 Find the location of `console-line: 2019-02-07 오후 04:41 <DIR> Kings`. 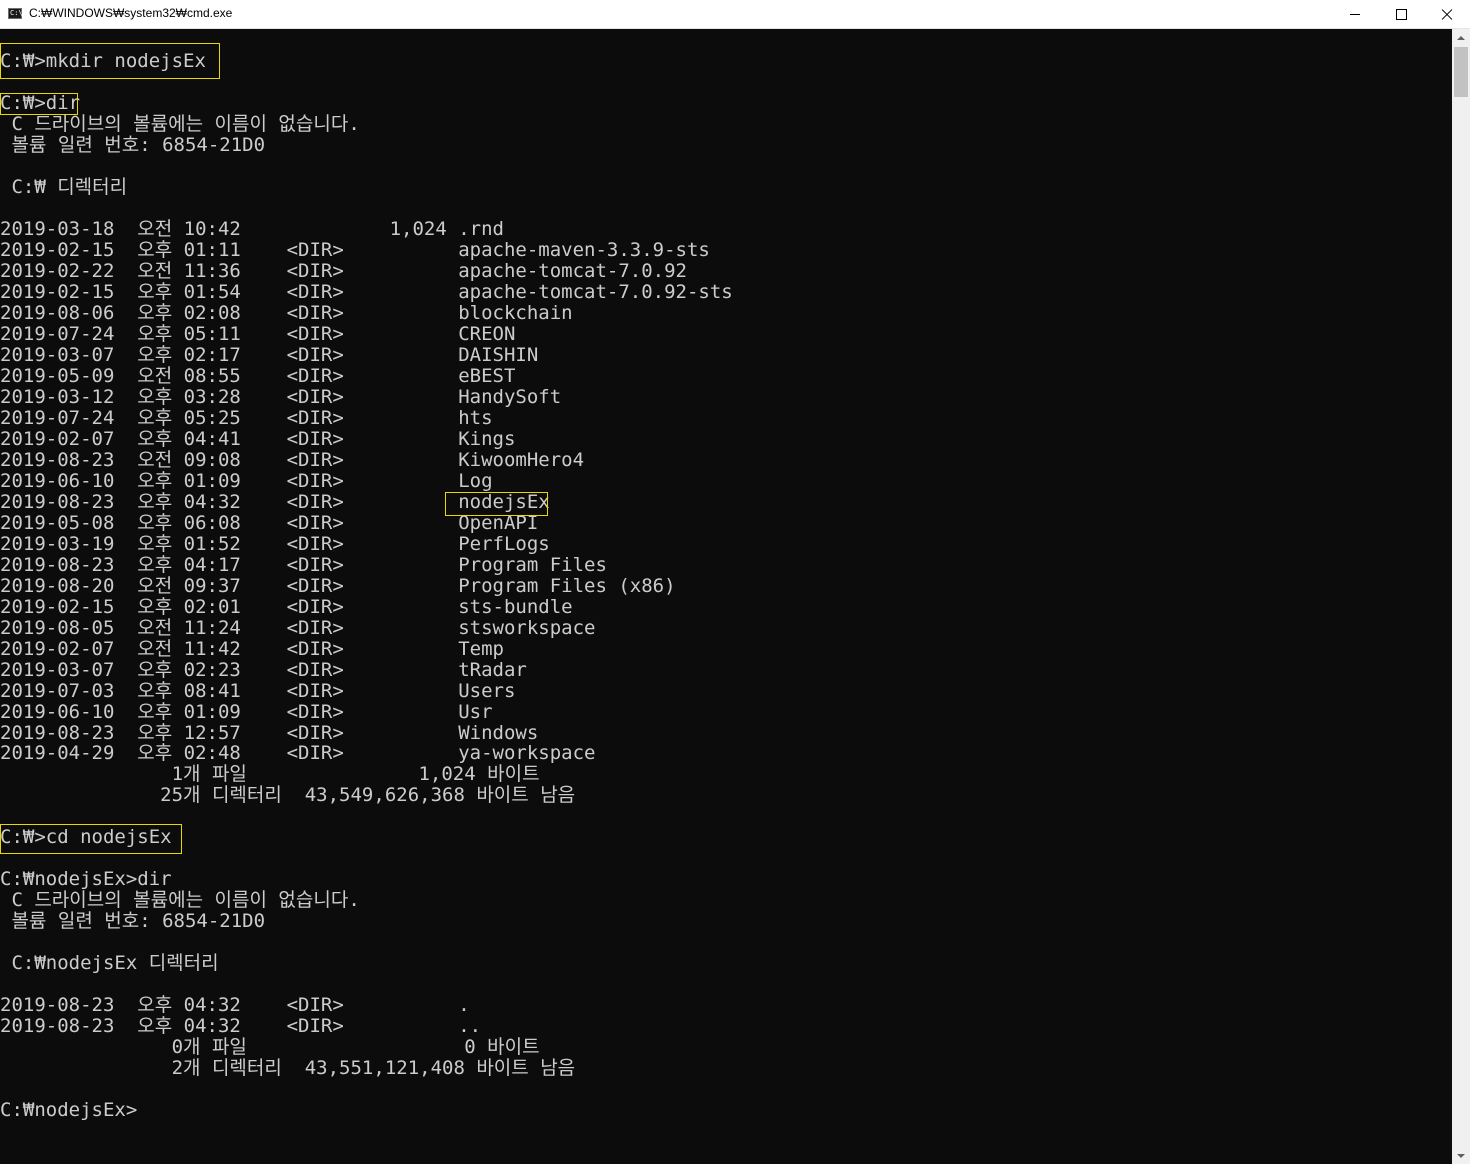

console-line: 2019-02-07 오후 04:41 <DIR> Kings is located at coordinates (258, 438).